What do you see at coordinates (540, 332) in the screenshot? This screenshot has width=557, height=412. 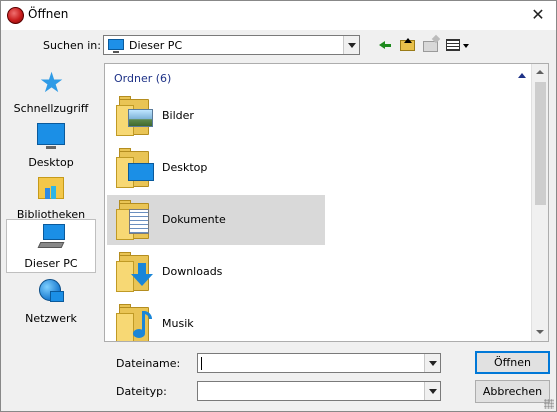 I see `scroll-down-icon` at bounding box center [540, 332].